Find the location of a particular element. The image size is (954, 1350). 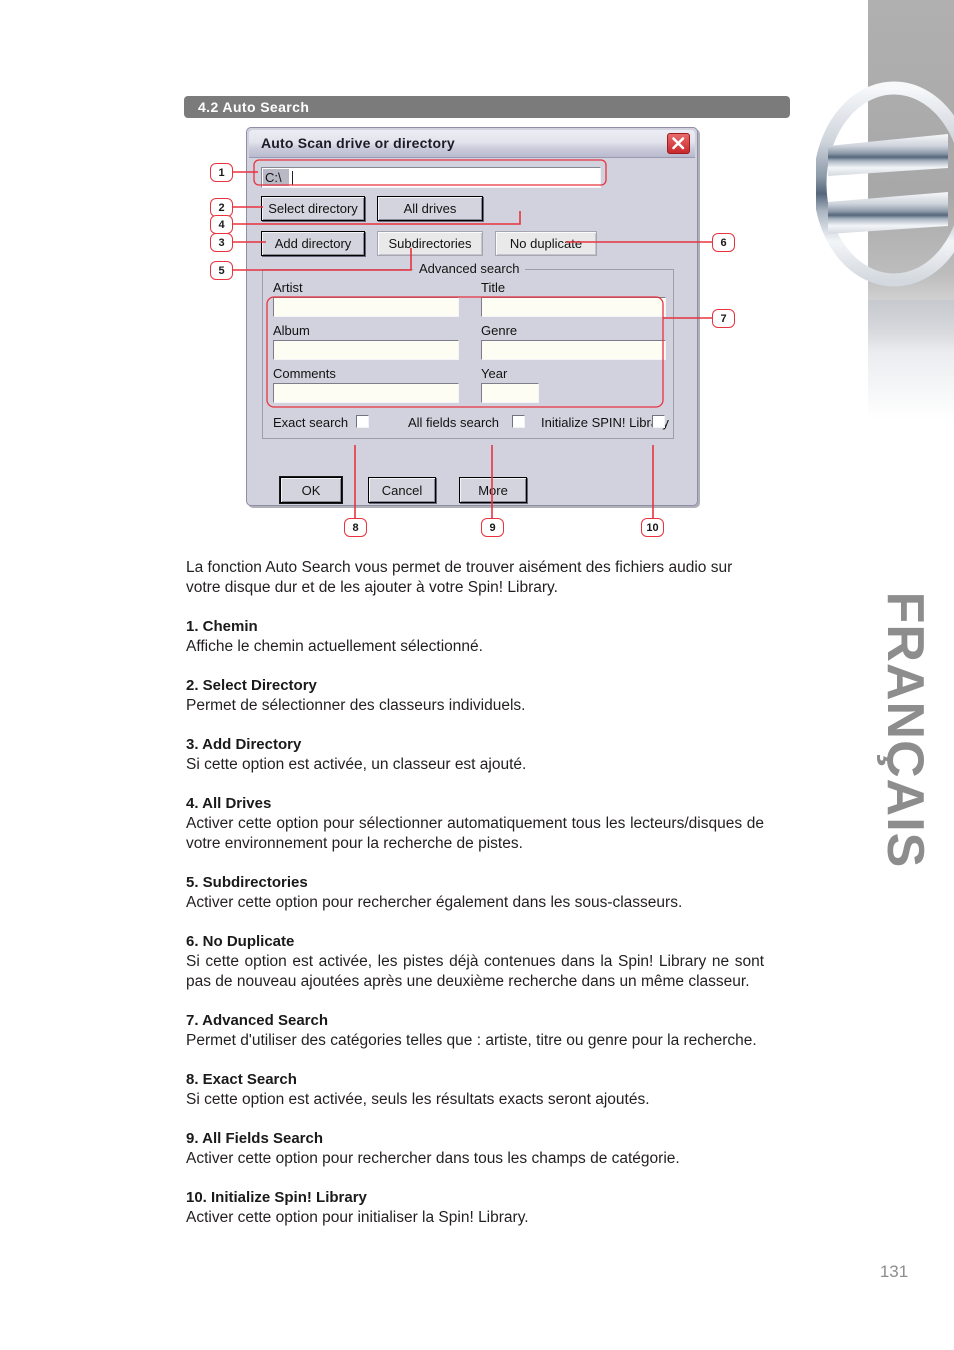

close-icon is located at coordinates (678, 143).